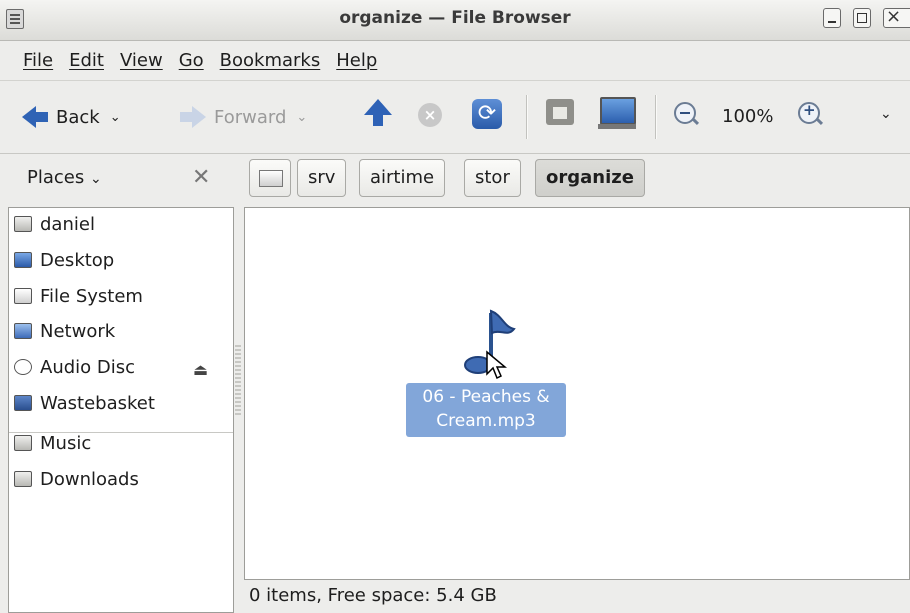  Describe the element at coordinates (23, 296) in the screenshot. I see `filesystem-icon` at that location.